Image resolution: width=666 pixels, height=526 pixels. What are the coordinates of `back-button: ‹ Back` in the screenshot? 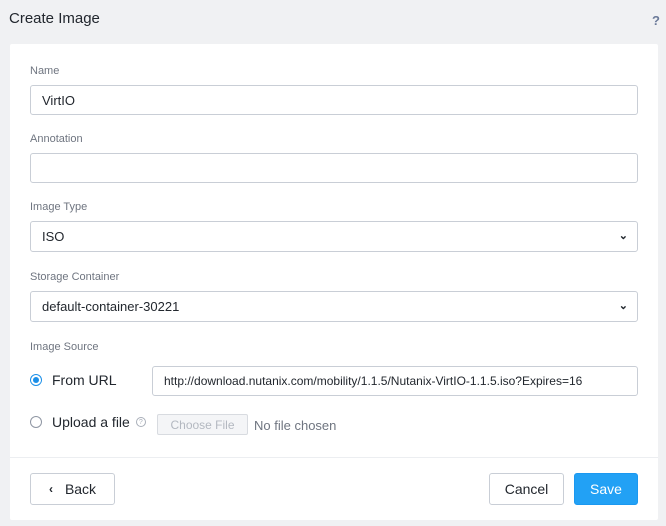 It's located at (72, 489).